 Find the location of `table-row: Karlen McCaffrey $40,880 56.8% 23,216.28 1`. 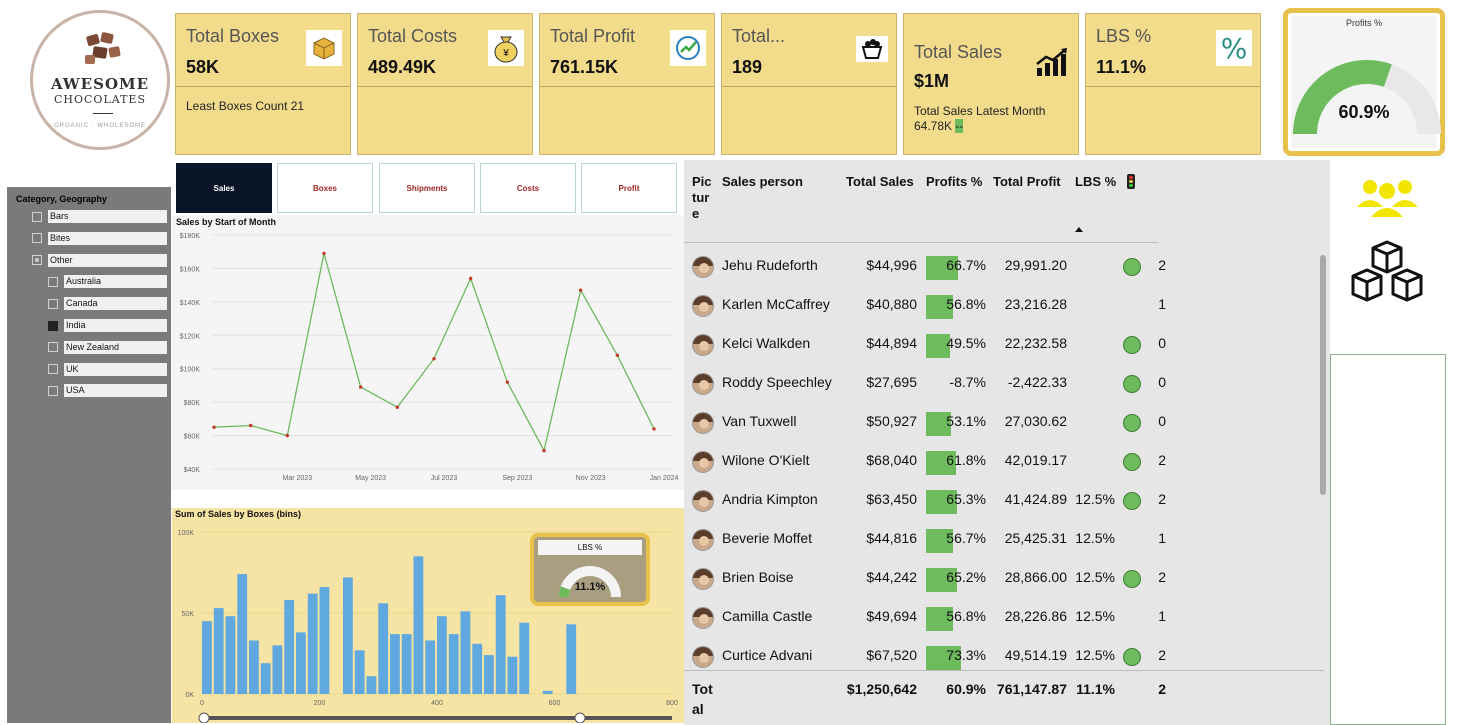

table-row: Karlen McCaffrey $40,880 56.8% 23,216.28 1 is located at coordinates (1004, 306).